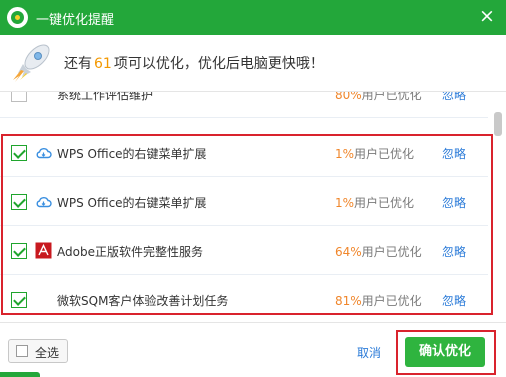  What do you see at coordinates (43, 250) in the screenshot?
I see `adobe-icon` at bounding box center [43, 250].